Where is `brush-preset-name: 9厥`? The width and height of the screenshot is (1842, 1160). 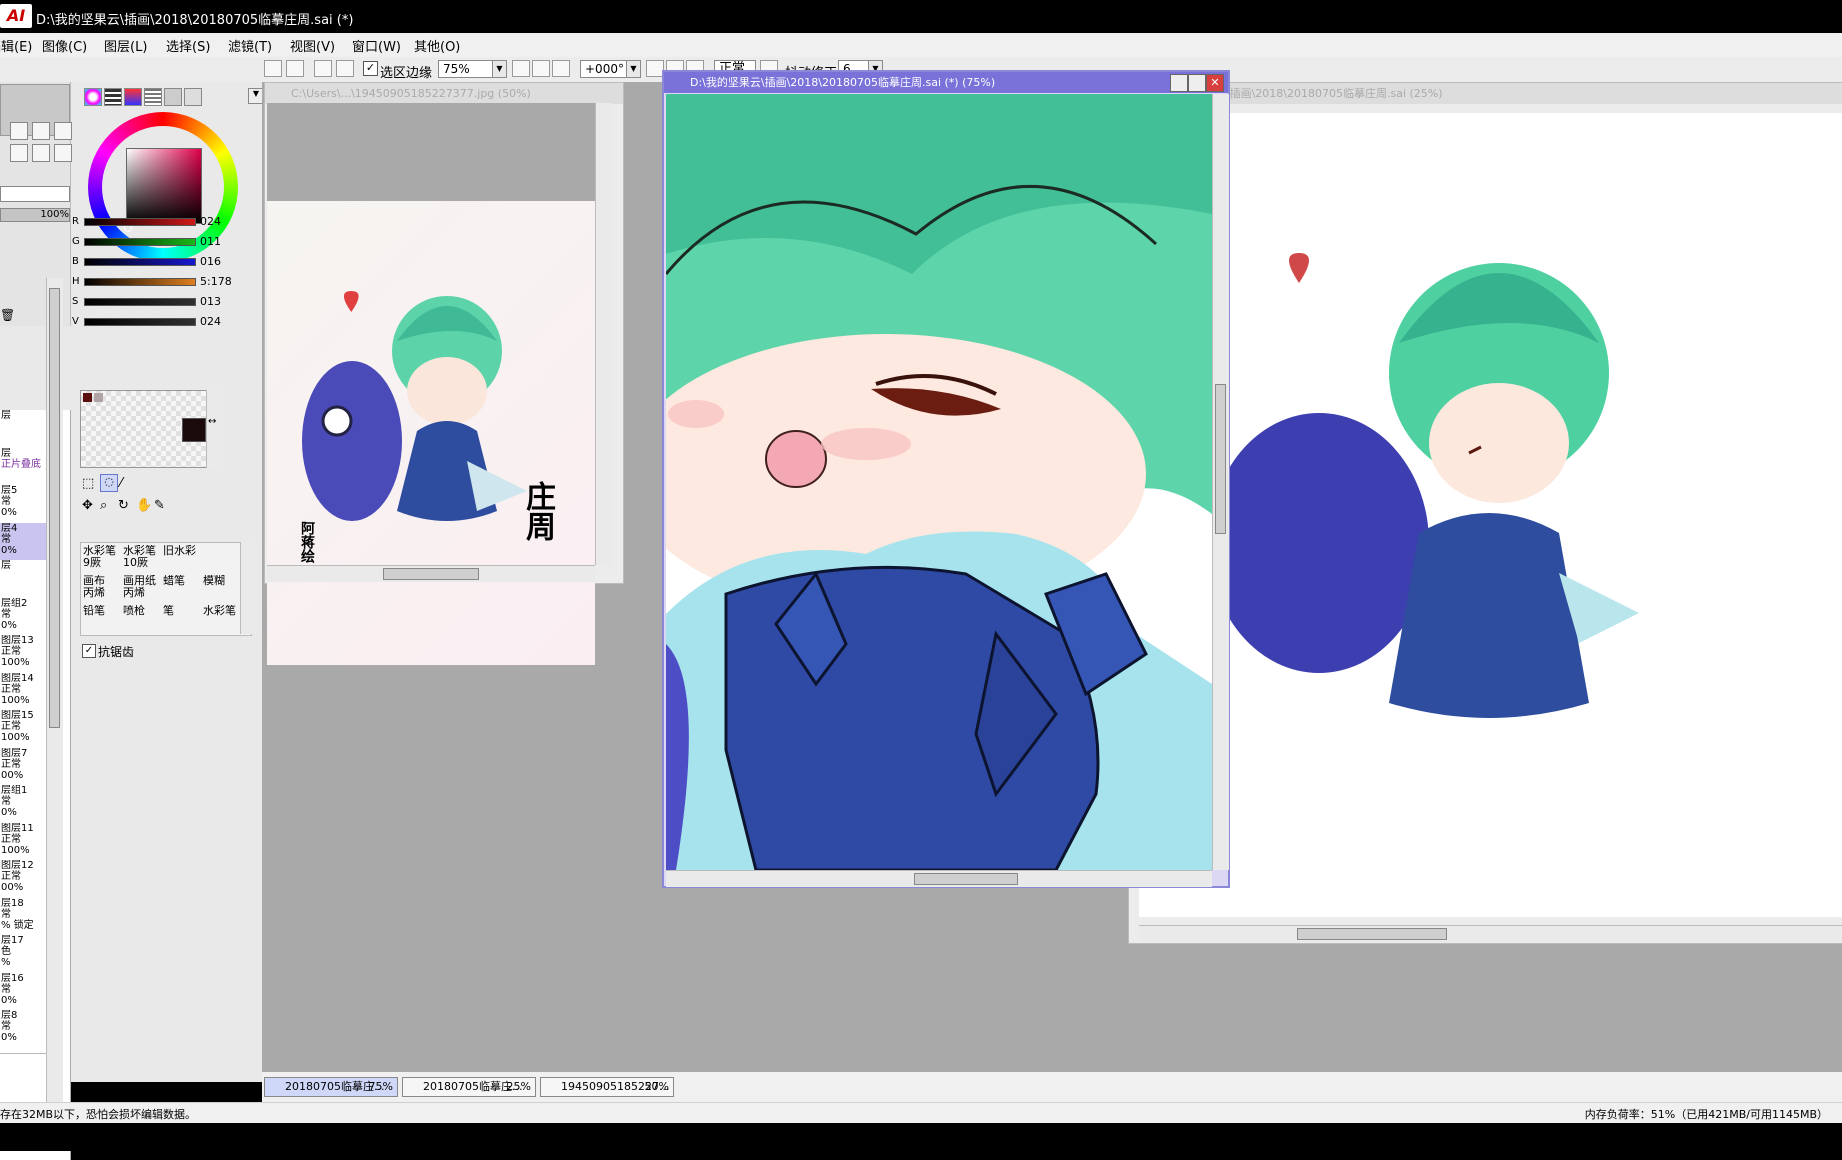
brush-preset-name: 9厥 is located at coordinates (92, 562).